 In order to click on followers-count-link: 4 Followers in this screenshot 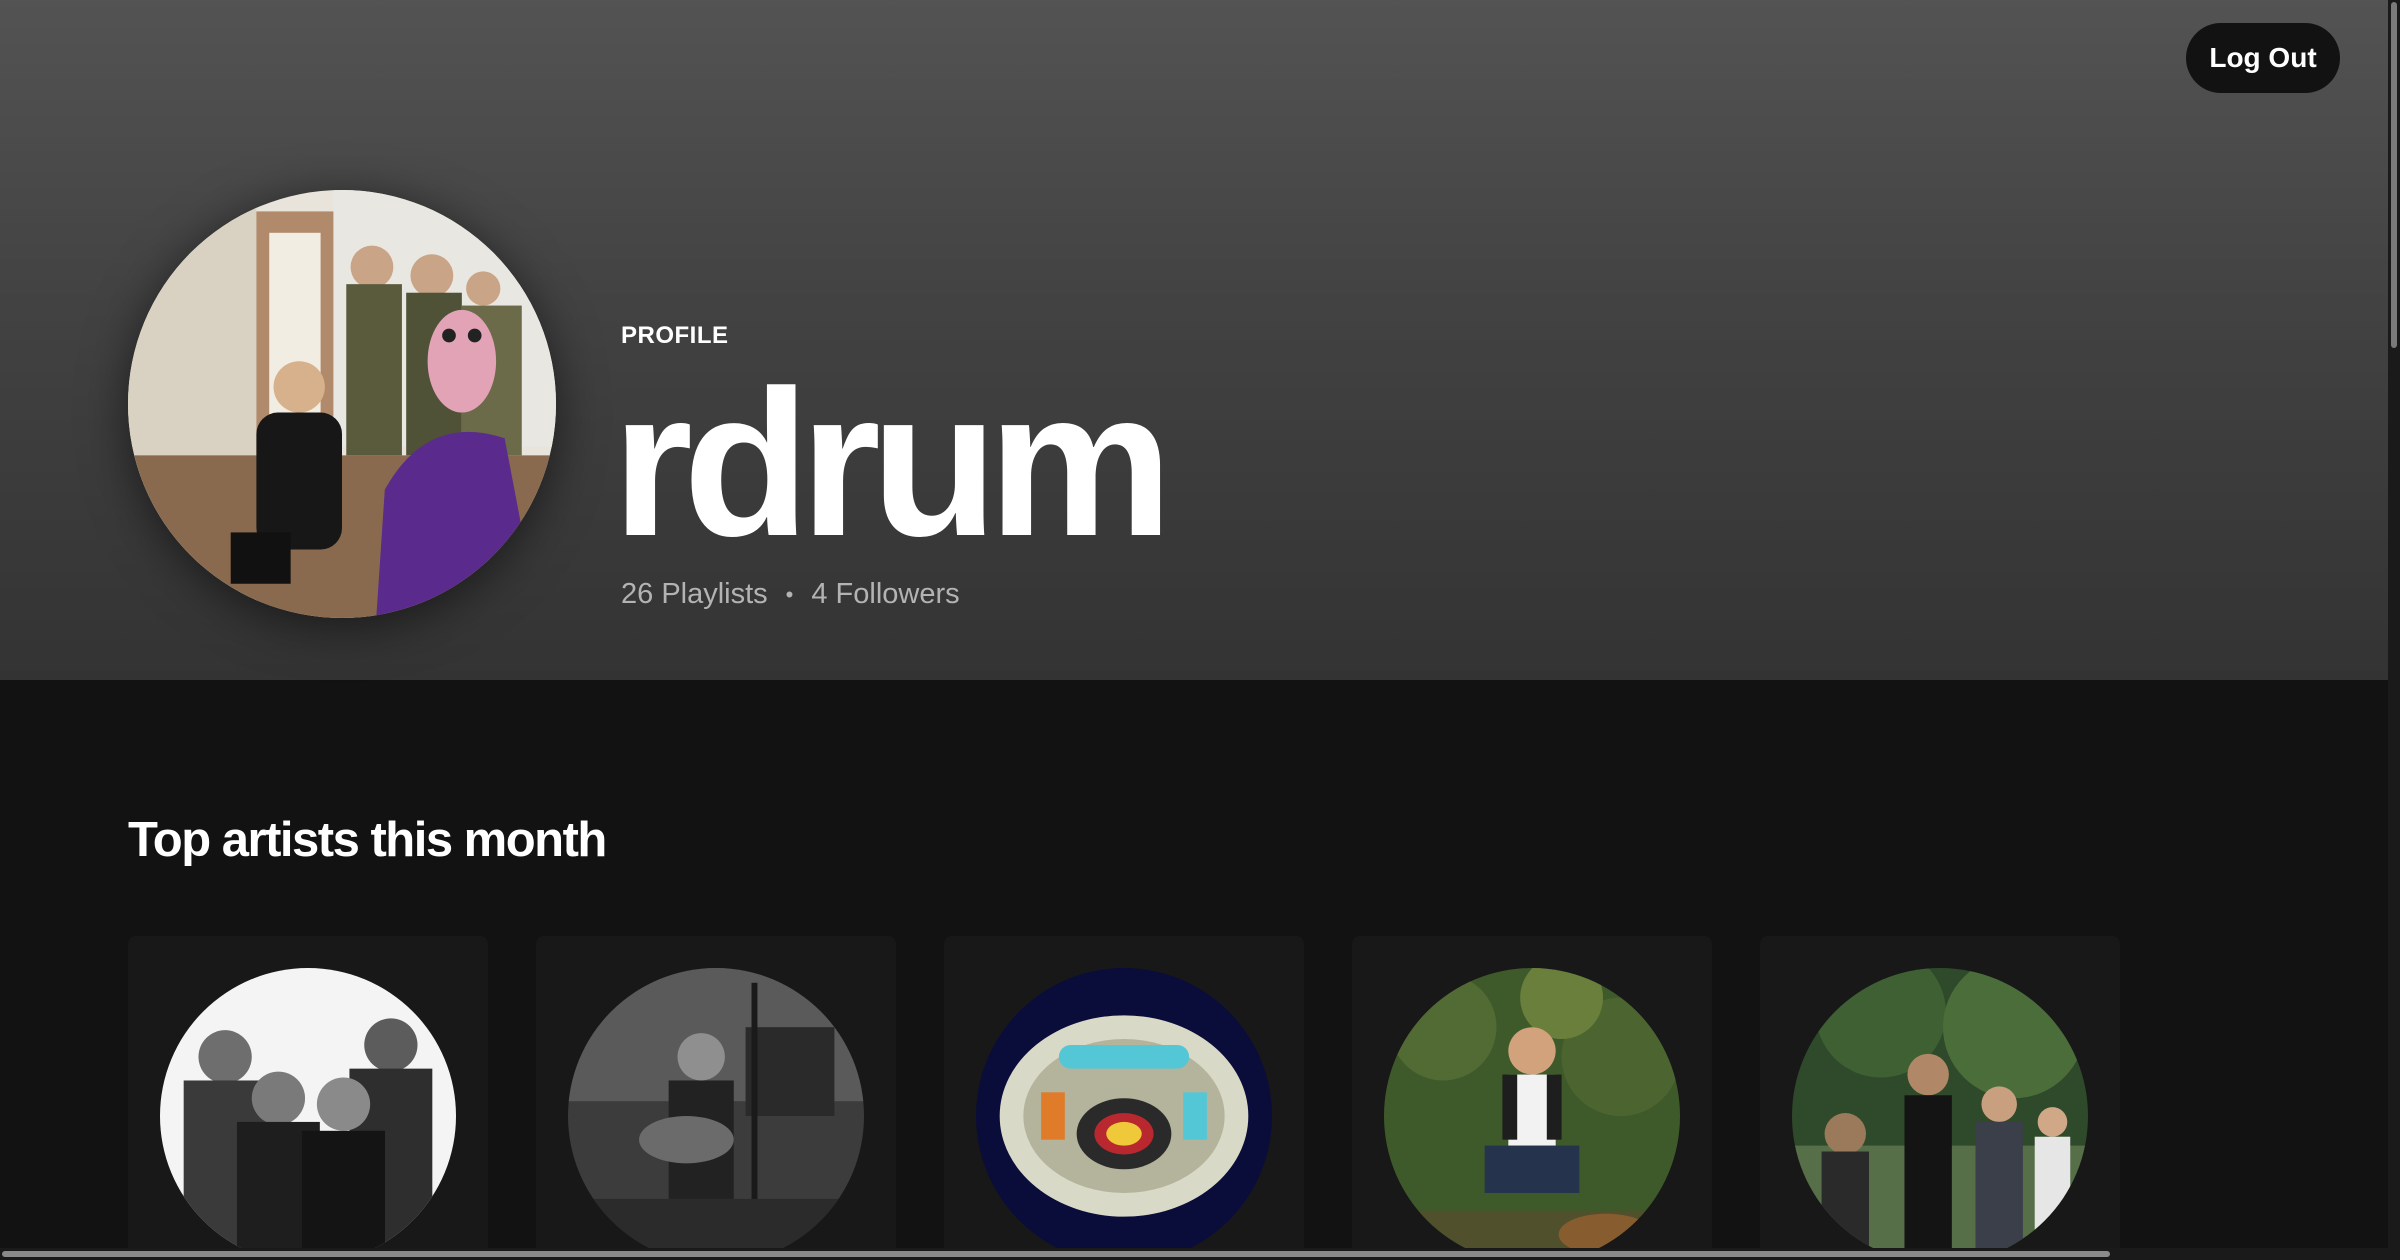, I will do `click(885, 594)`.